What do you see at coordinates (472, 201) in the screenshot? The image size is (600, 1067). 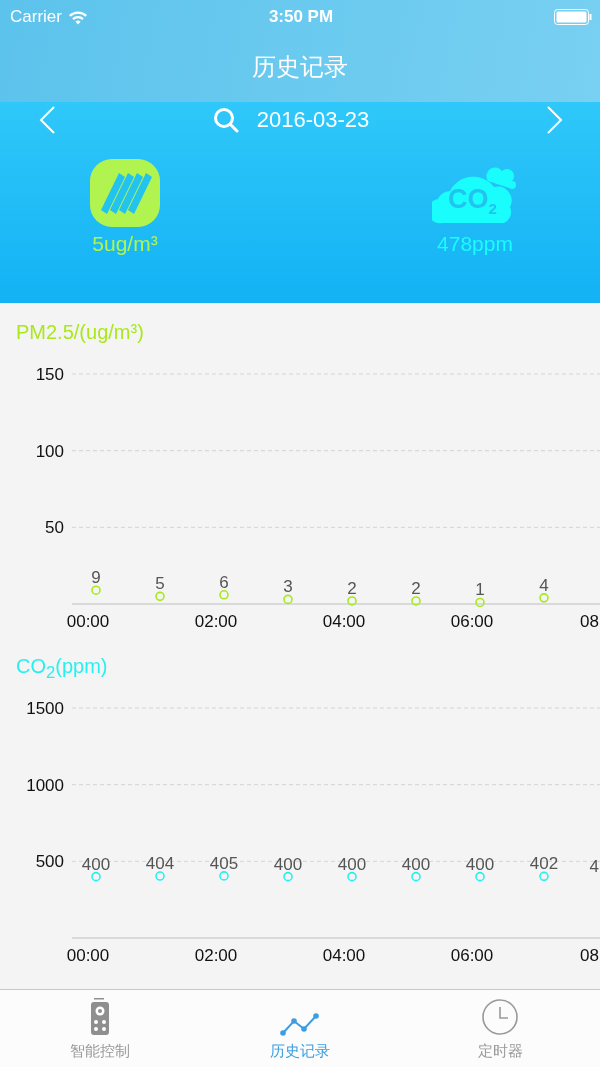 I see `cloud-label: CO$_{2}$` at bounding box center [472, 201].